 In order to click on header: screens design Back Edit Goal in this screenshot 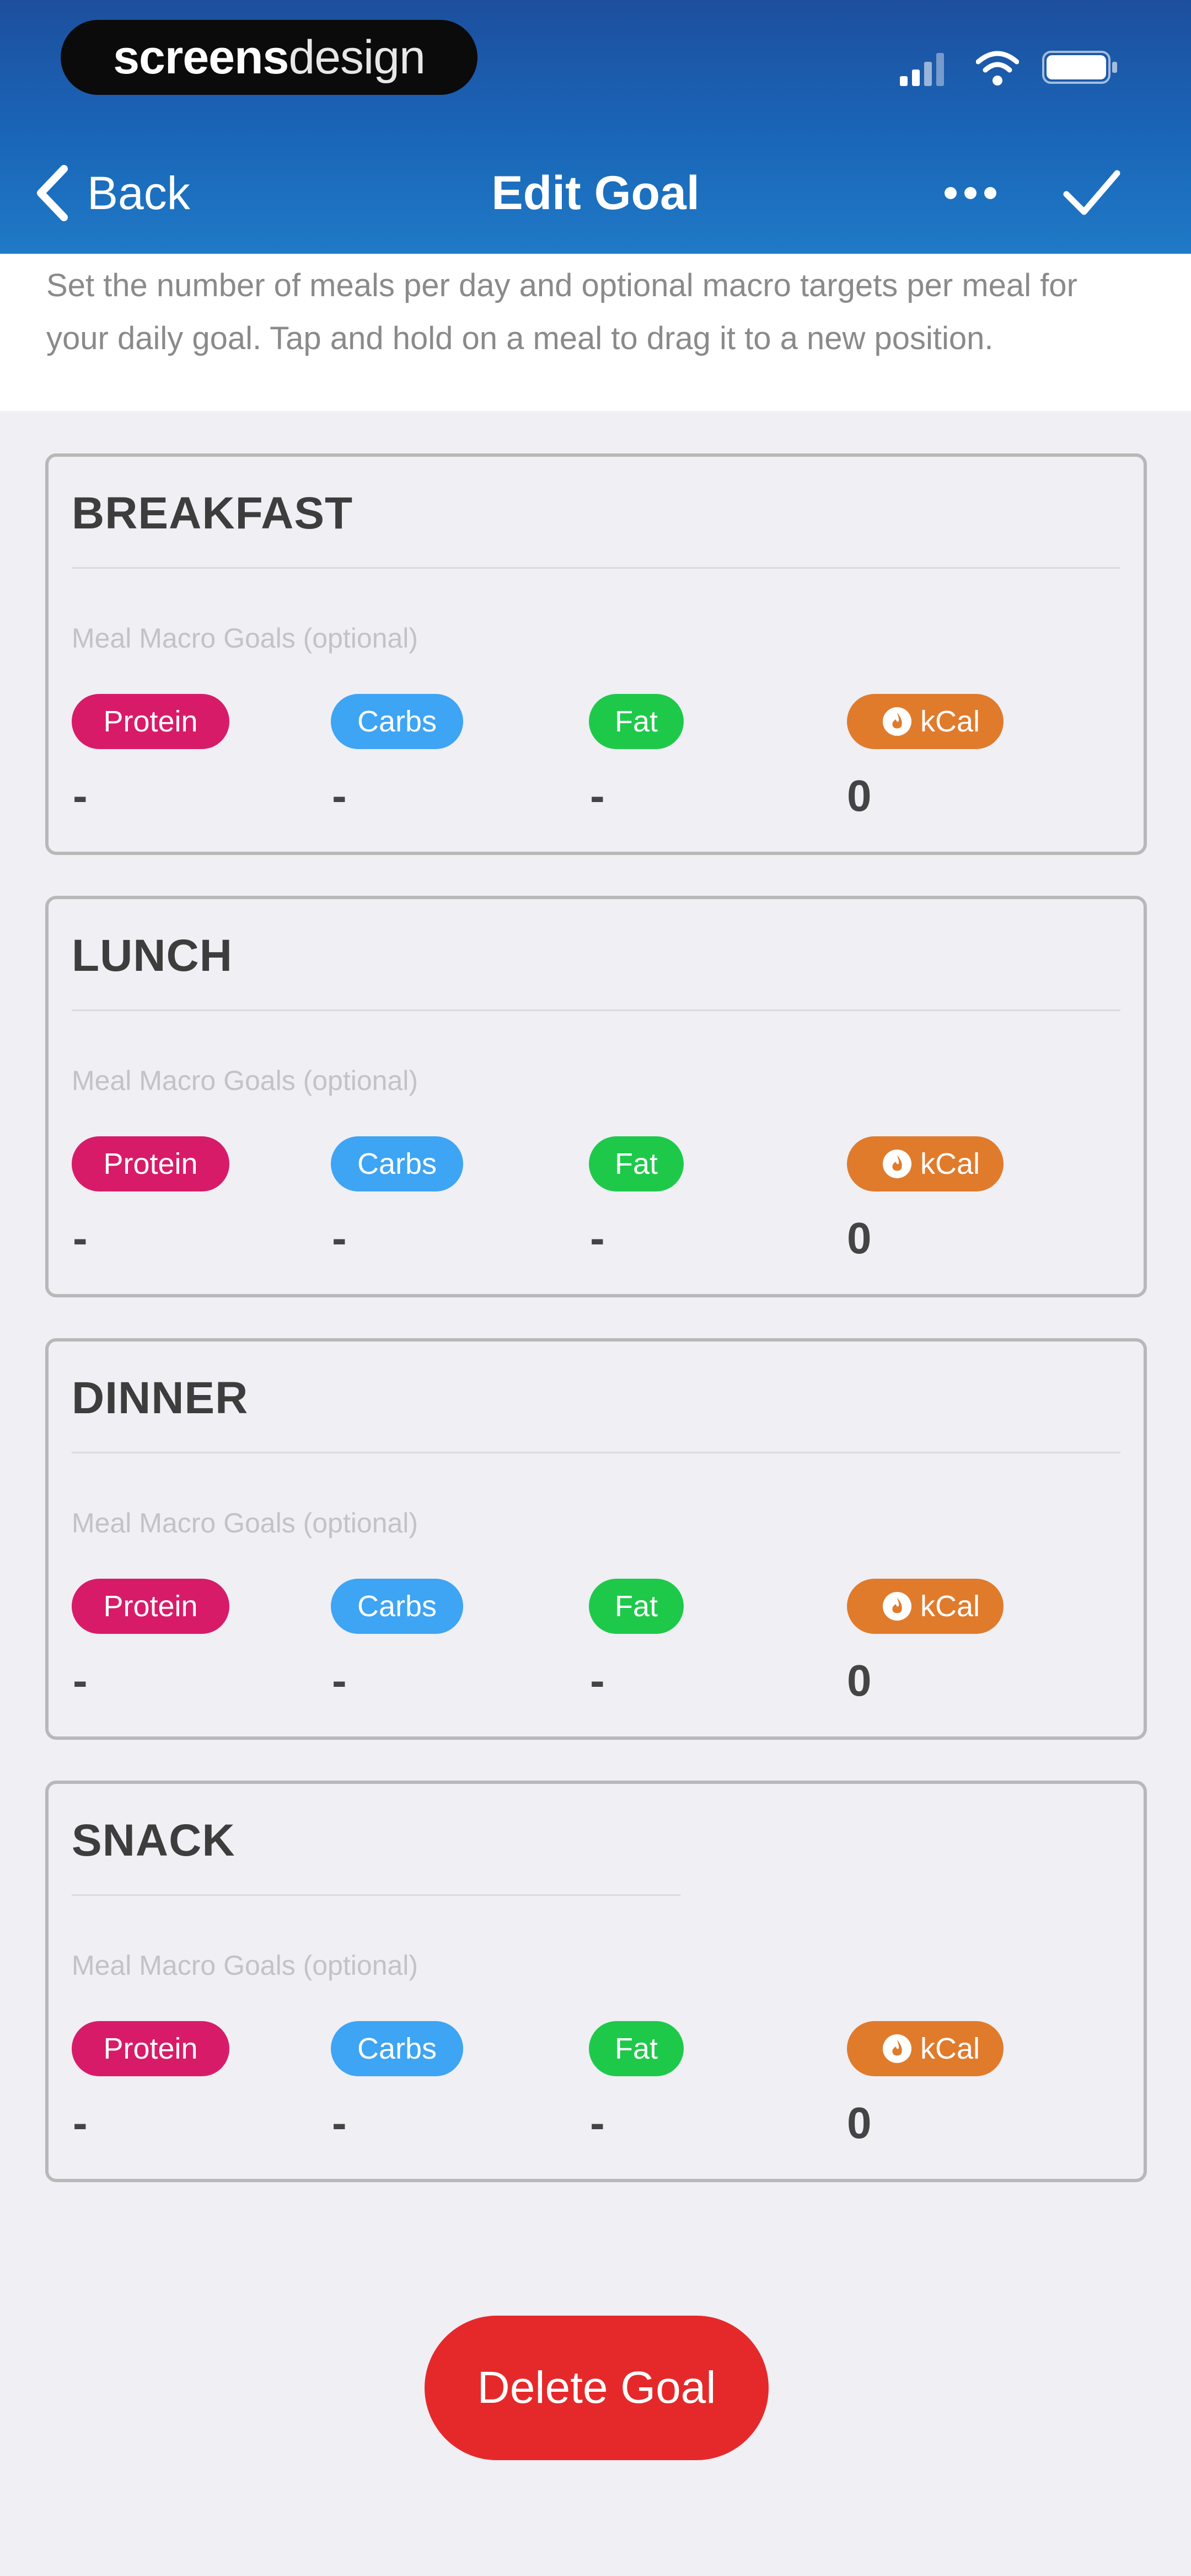, I will do `click(595, 127)`.